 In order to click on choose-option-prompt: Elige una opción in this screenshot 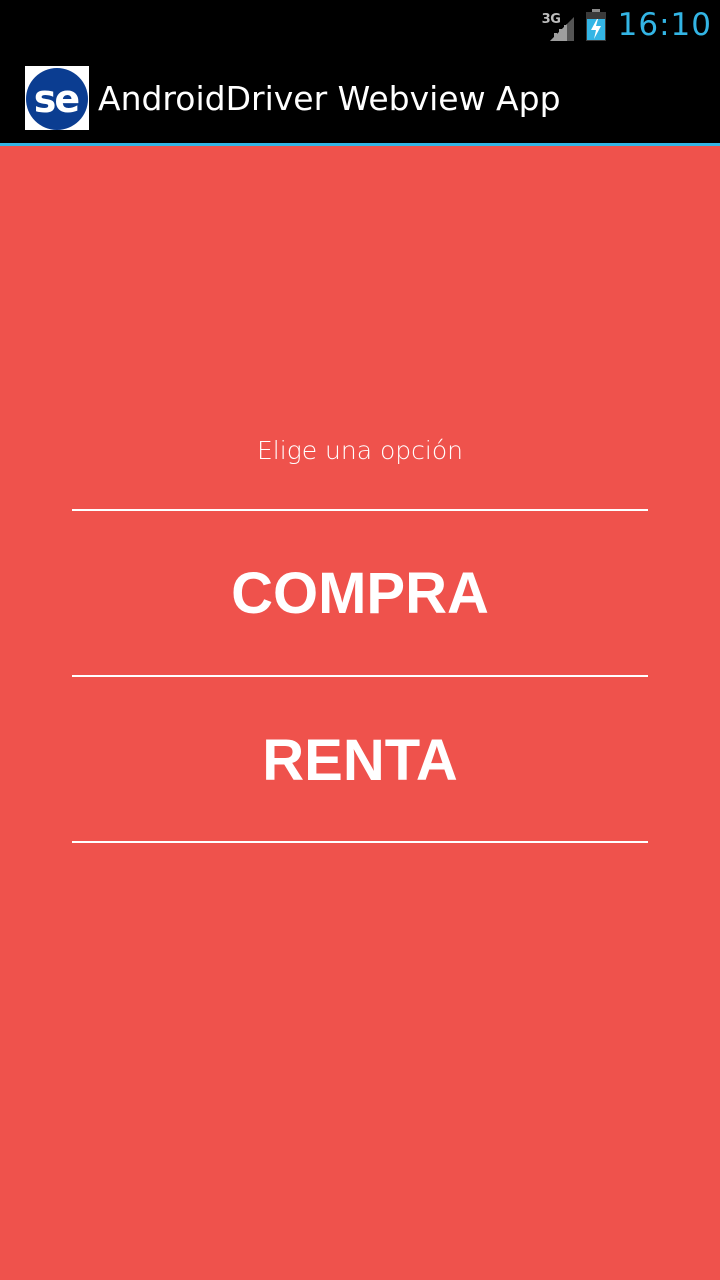, I will do `click(360, 450)`.